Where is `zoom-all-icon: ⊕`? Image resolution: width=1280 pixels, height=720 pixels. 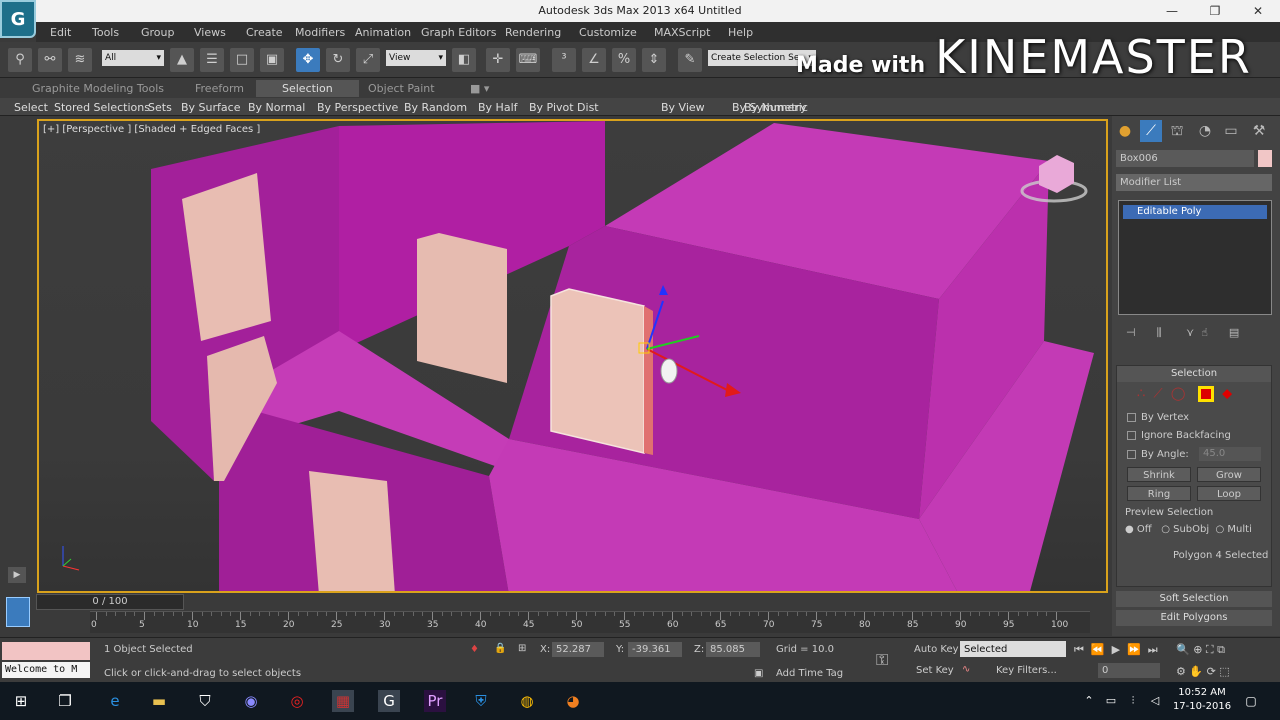 zoom-all-icon: ⊕ is located at coordinates (1197, 649).